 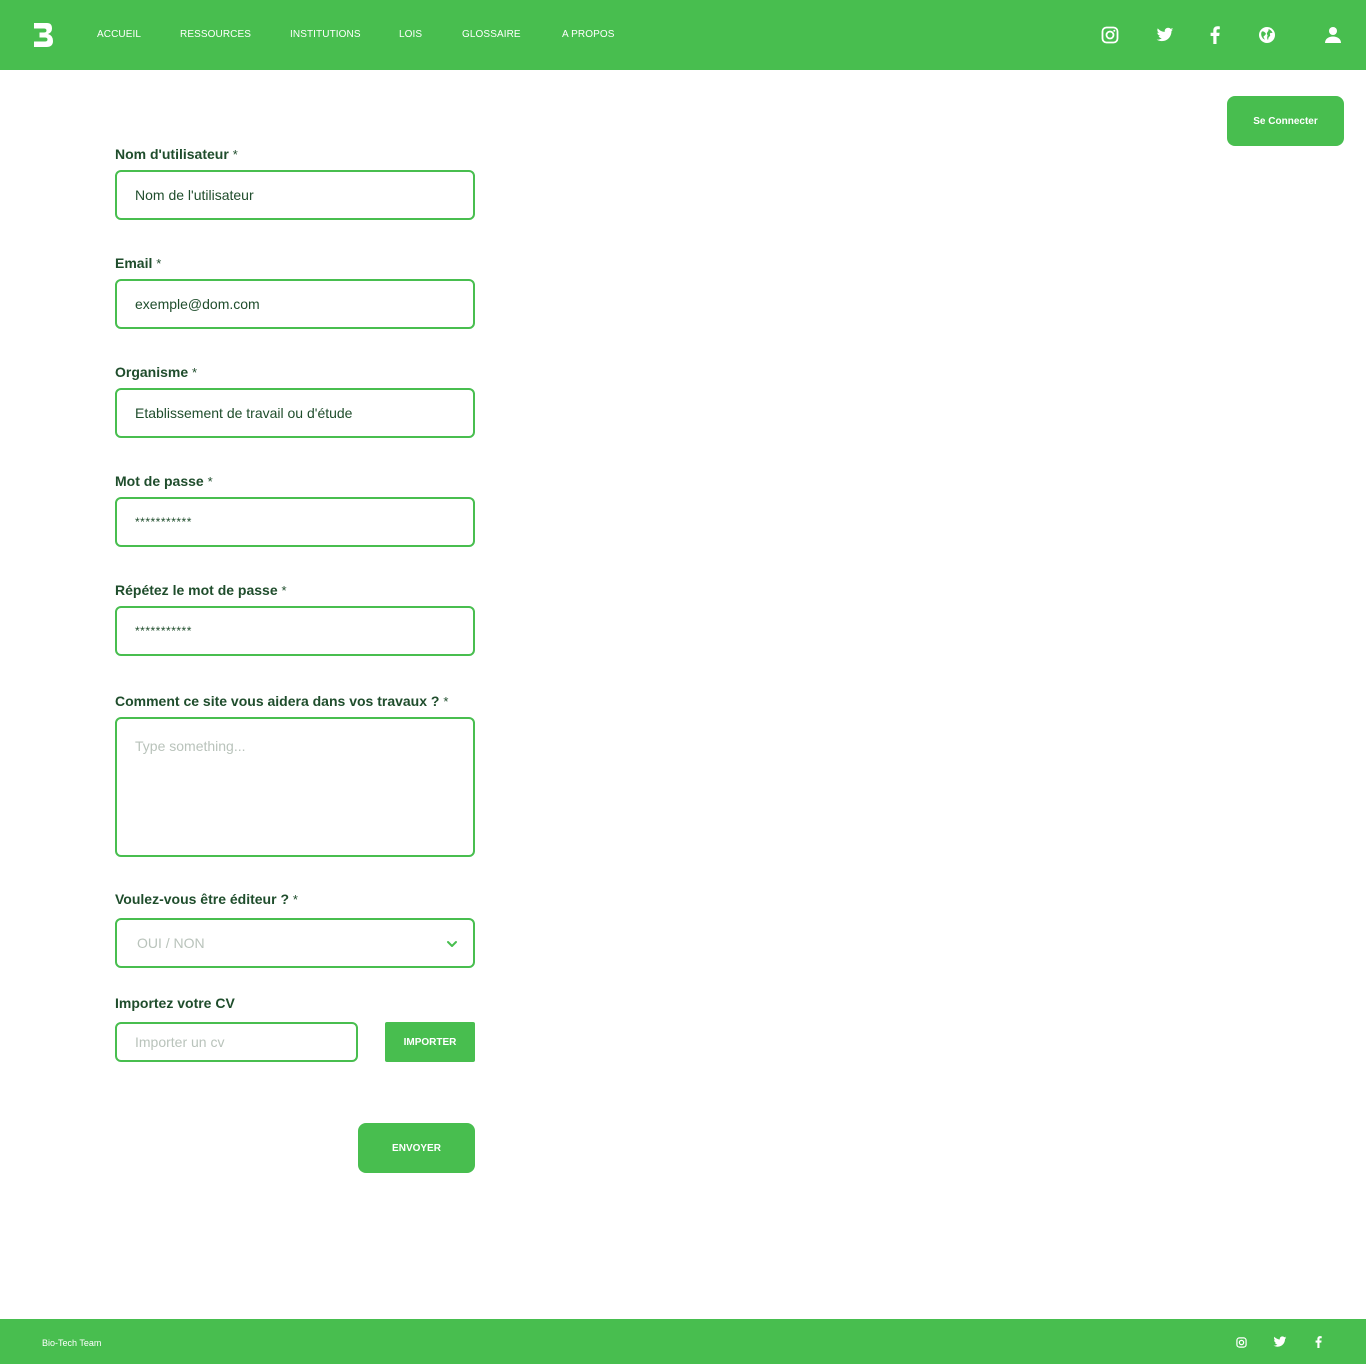 What do you see at coordinates (72, 1343) in the screenshot?
I see `footer-text: Bio-Tech Team` at bounding box center [72, 1343].